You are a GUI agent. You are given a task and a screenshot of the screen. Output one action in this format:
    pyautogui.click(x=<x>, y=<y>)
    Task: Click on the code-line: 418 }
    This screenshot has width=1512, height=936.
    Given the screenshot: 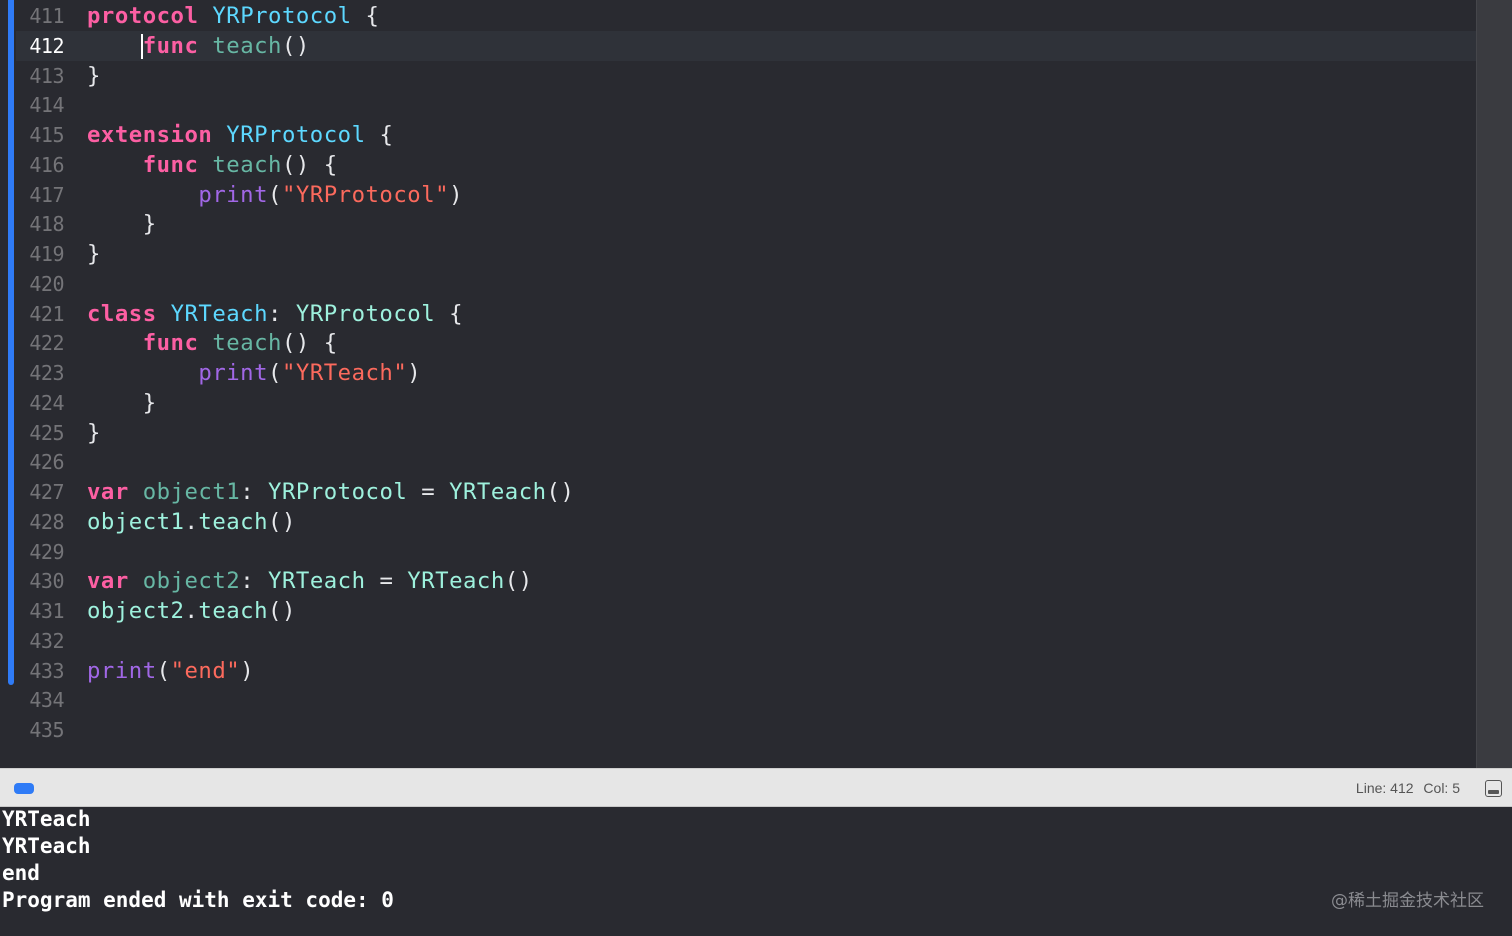 What is the action you would take?
    pyautogui.click(x=746, y=224)
    